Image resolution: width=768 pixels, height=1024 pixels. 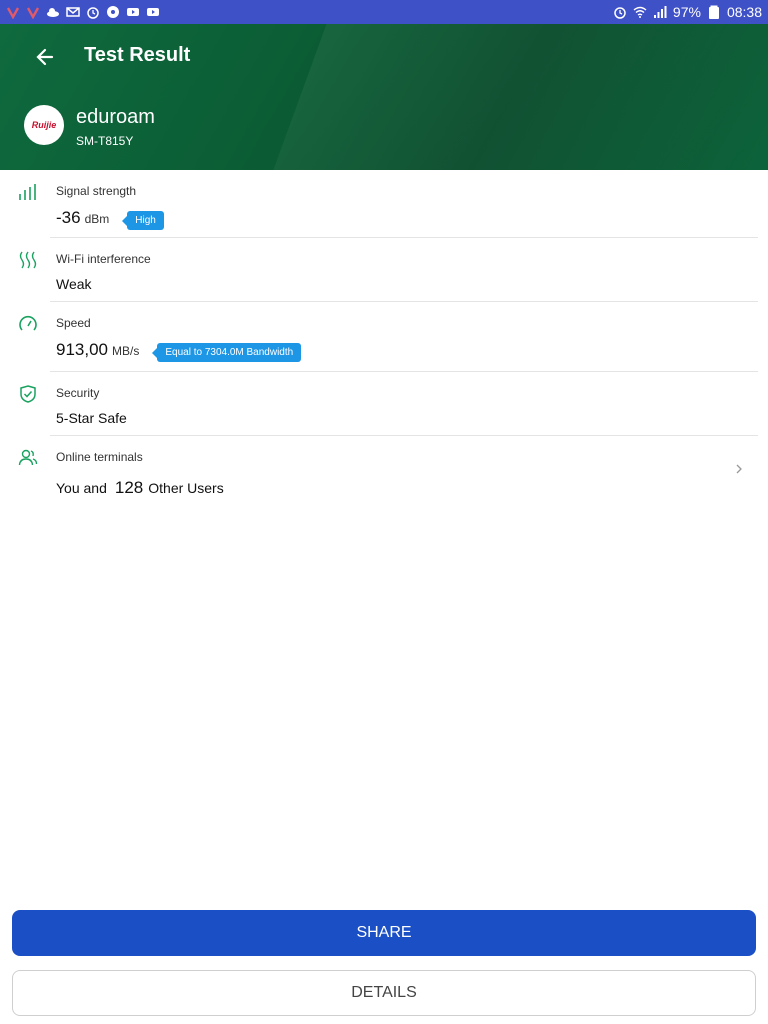 I want to click on speed-value: 913,00 MB/s Equal to 7304.0M Bandwidth, so click(x=179, y=351).